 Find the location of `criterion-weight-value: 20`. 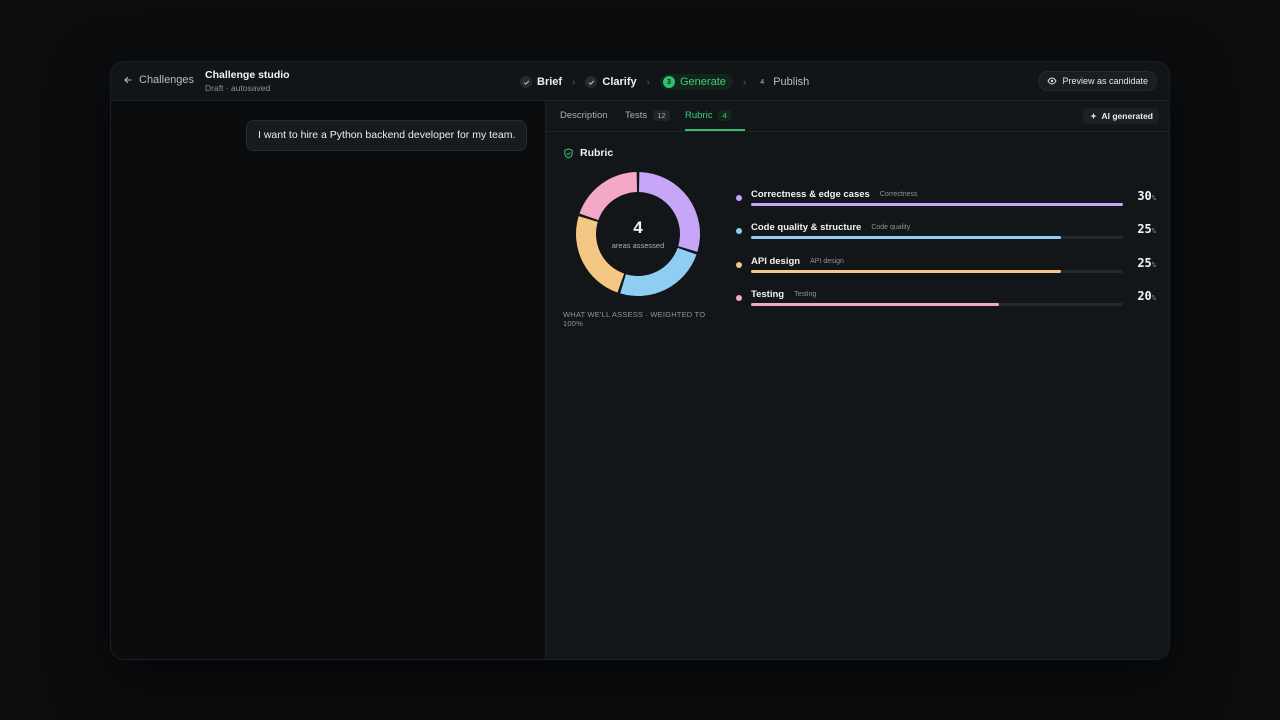

criterion-weight-value: 20 is located at coordinates (1144, 296).